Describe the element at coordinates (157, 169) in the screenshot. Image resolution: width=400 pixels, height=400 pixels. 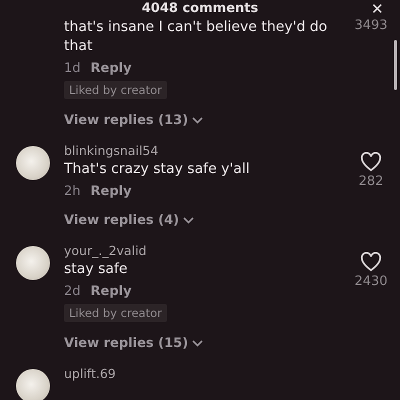
I see `comment-text: That's crazy stay safe y'all` at that location.